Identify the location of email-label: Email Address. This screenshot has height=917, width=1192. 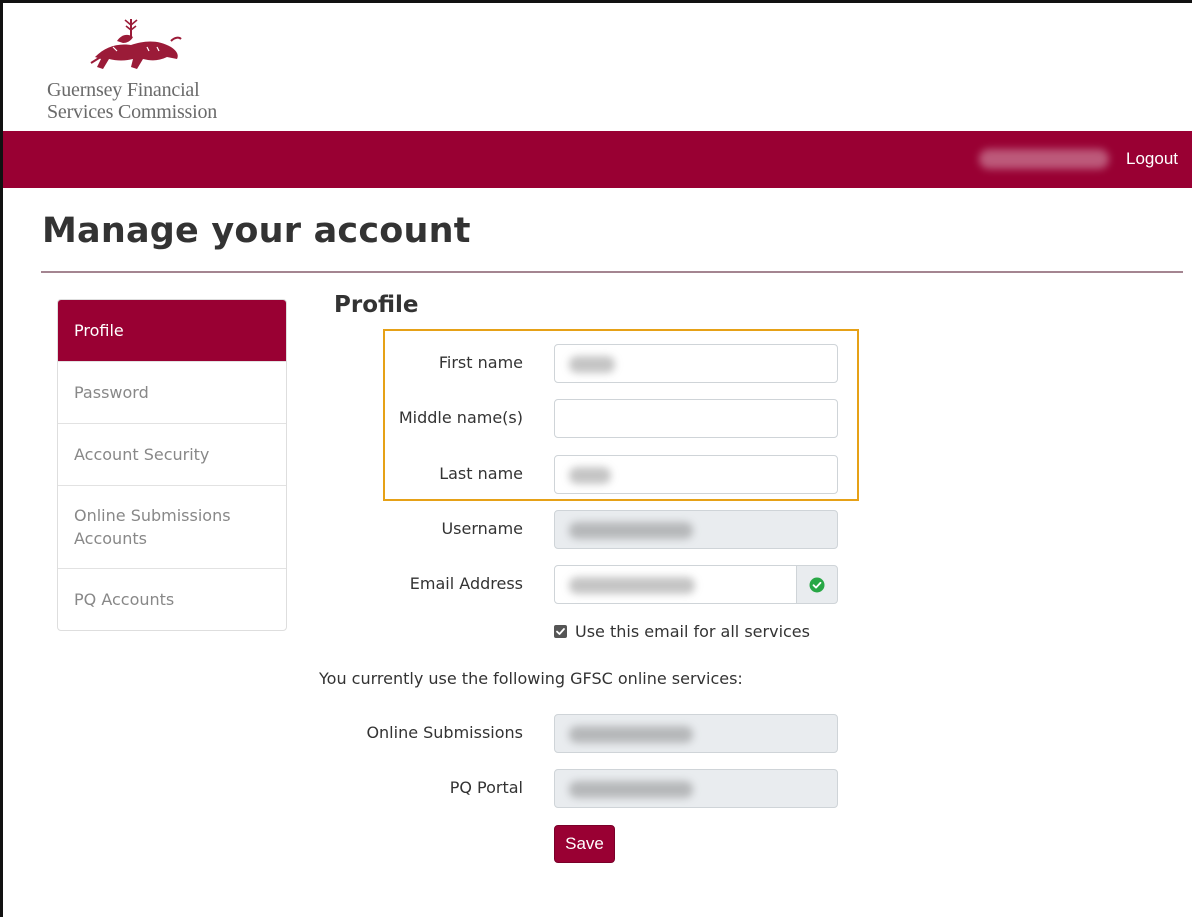
(466, 583).